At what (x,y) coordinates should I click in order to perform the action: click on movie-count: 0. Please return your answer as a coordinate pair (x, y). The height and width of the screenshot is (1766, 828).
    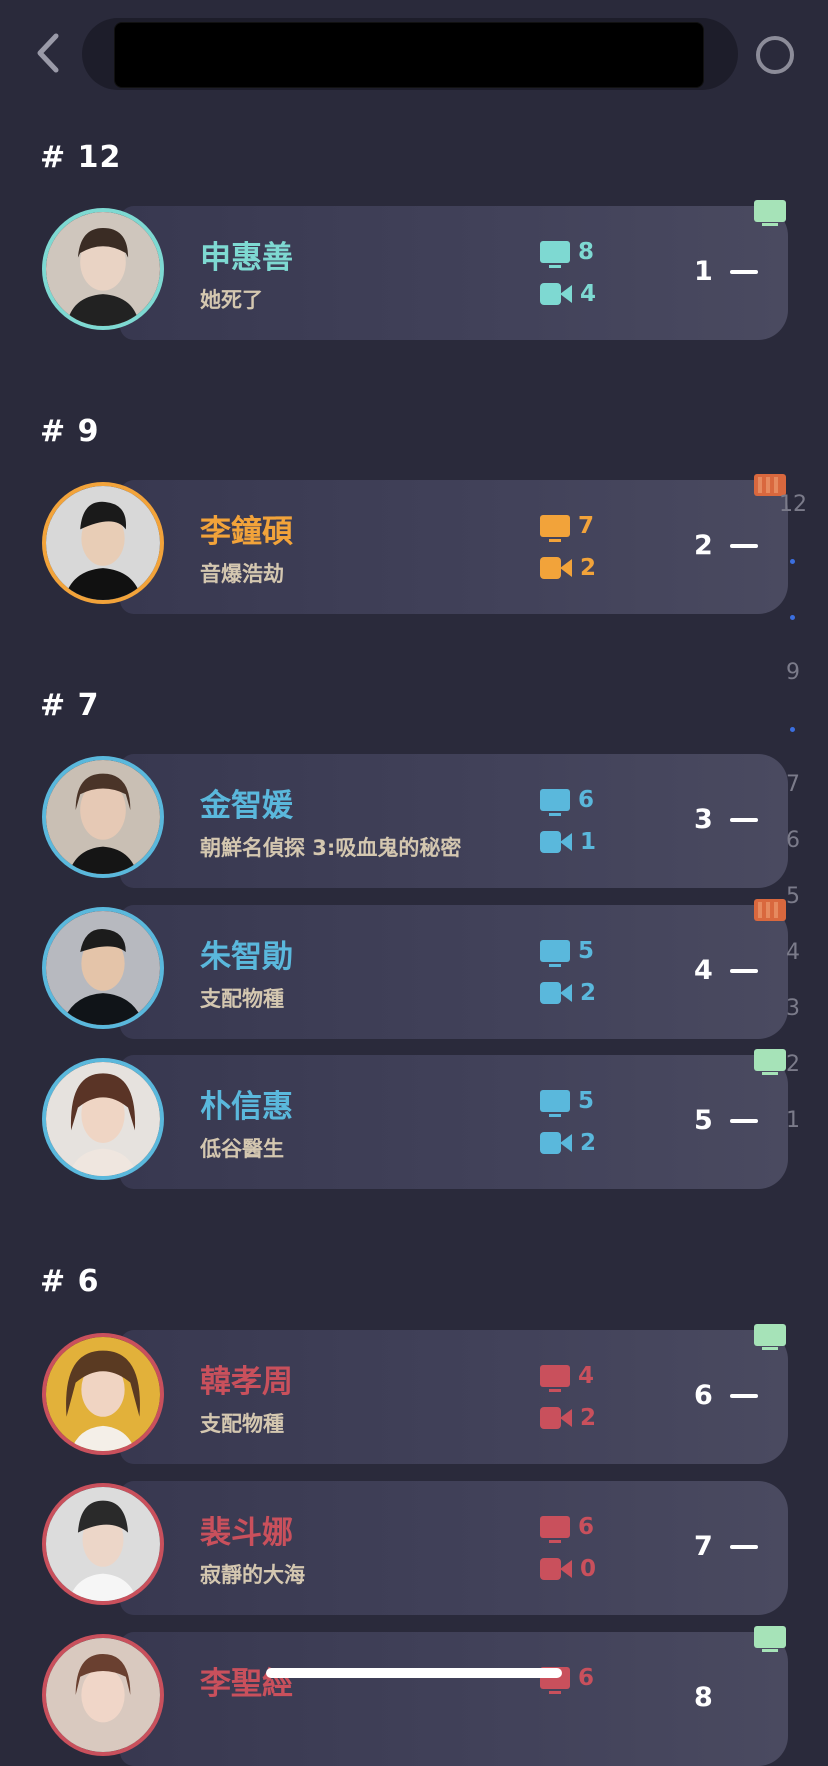
    Looking at the image, I should click on (568, 1569).